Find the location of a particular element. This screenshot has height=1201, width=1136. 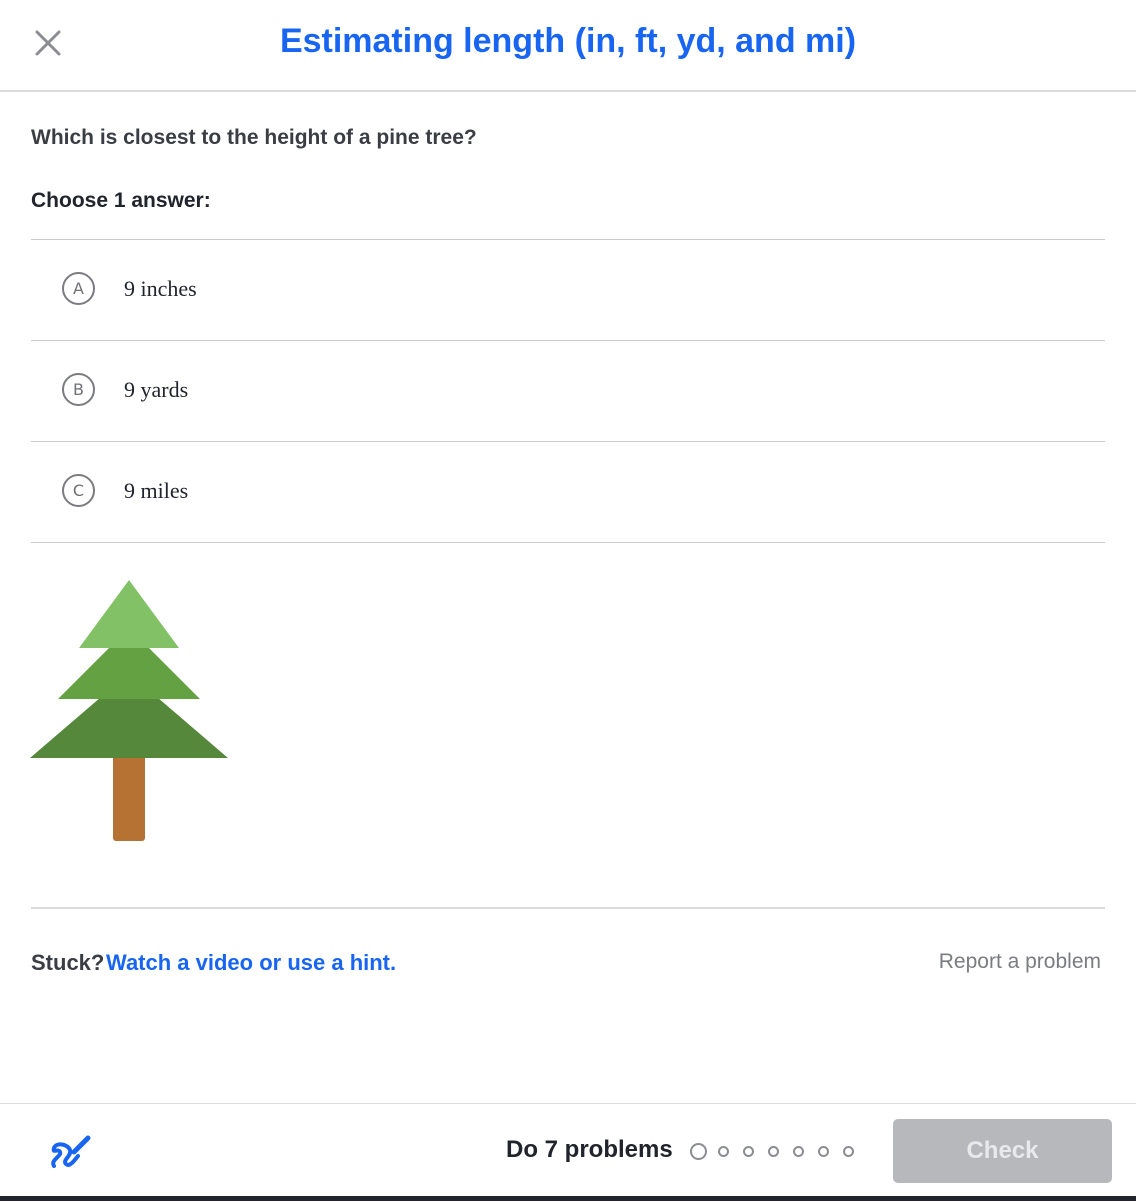

hint-link: Watch a video or use a hint. is located at coordinates (251, 963).